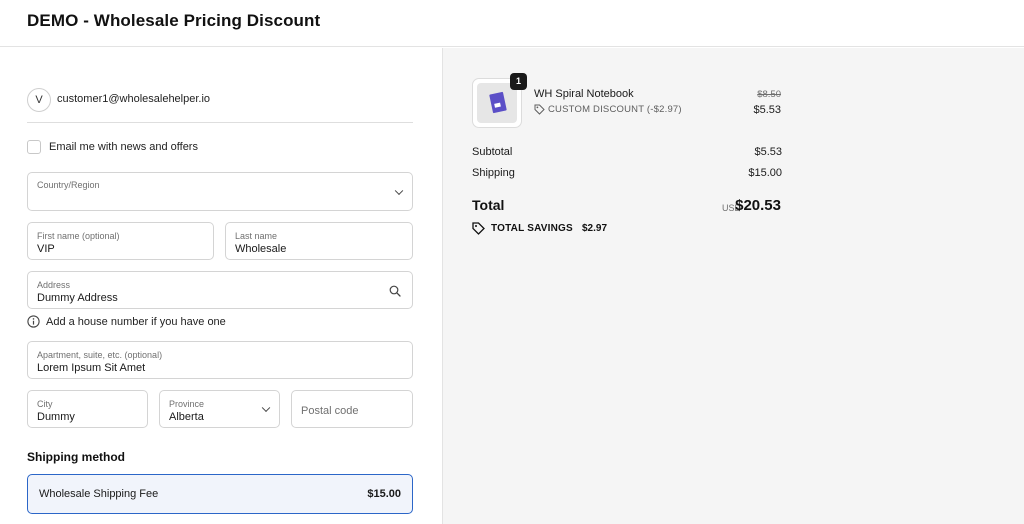 The image size is (1024, 524). I want to click on address-hint: Add a house number if you have one, so click(217, 323).